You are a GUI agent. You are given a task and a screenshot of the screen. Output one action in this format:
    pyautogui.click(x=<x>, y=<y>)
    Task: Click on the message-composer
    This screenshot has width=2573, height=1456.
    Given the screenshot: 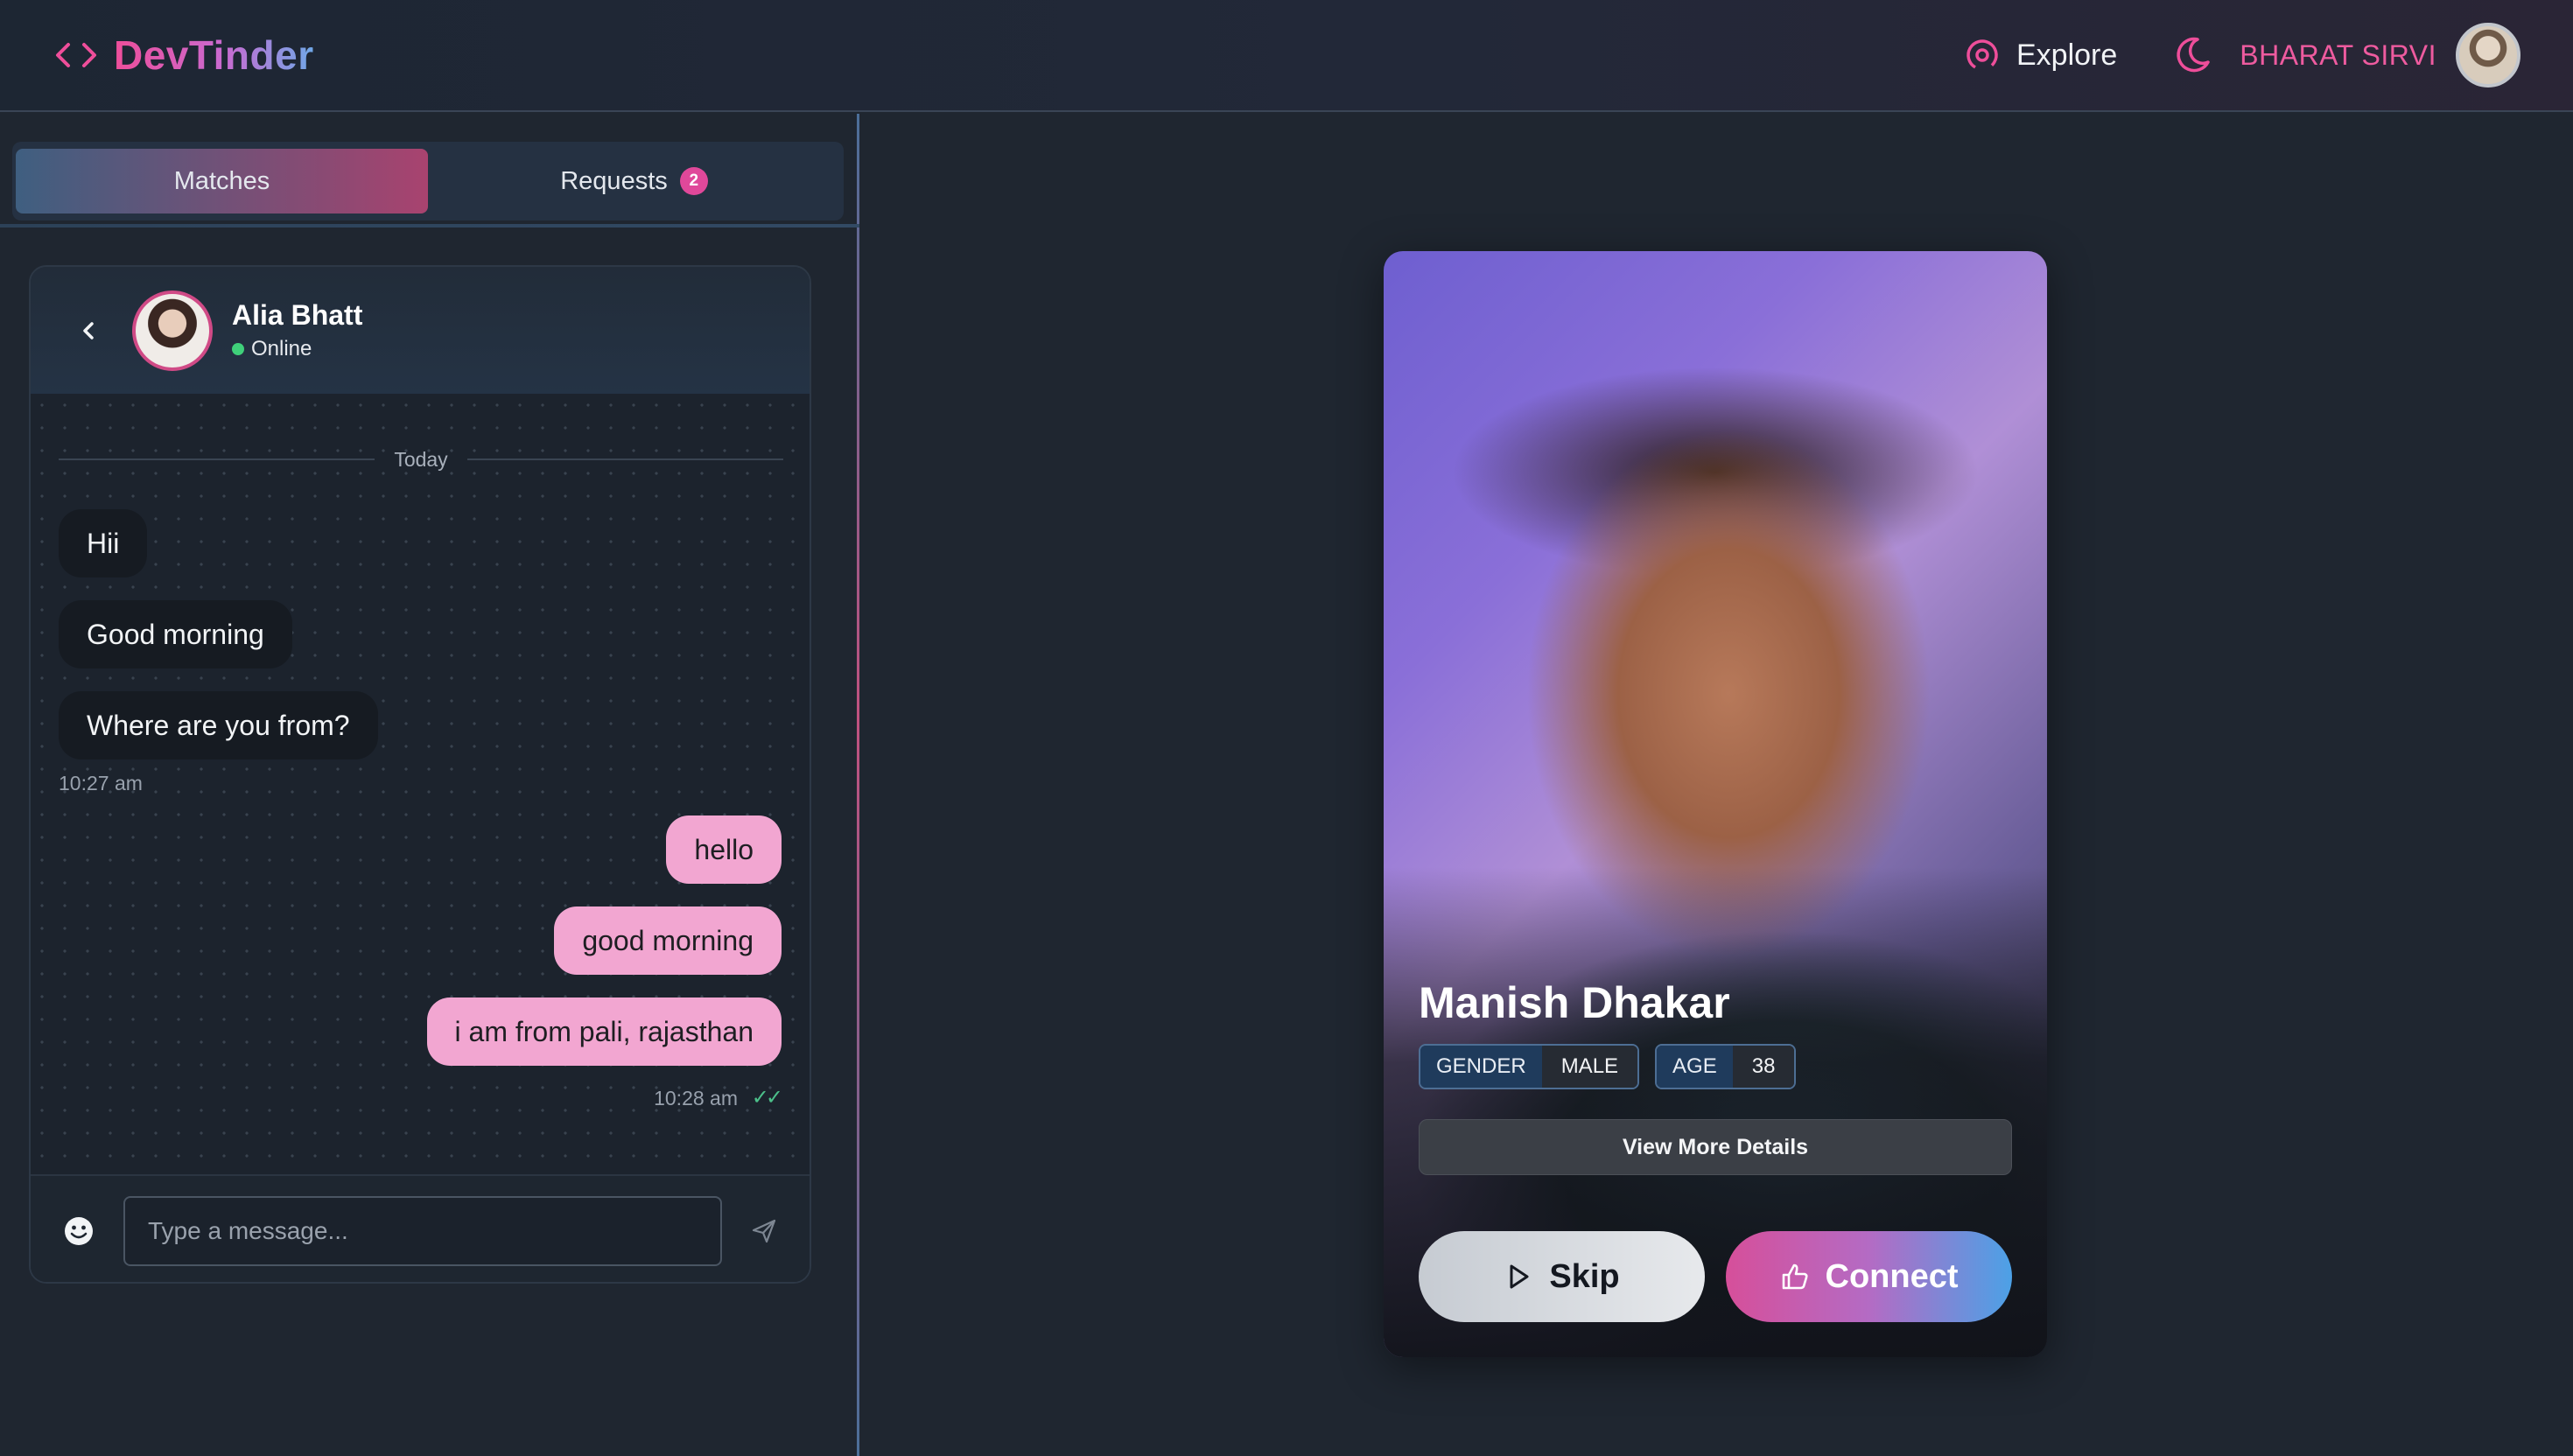 What is the action you would take?
    pyautogui.click(x=420, y=1228)
    